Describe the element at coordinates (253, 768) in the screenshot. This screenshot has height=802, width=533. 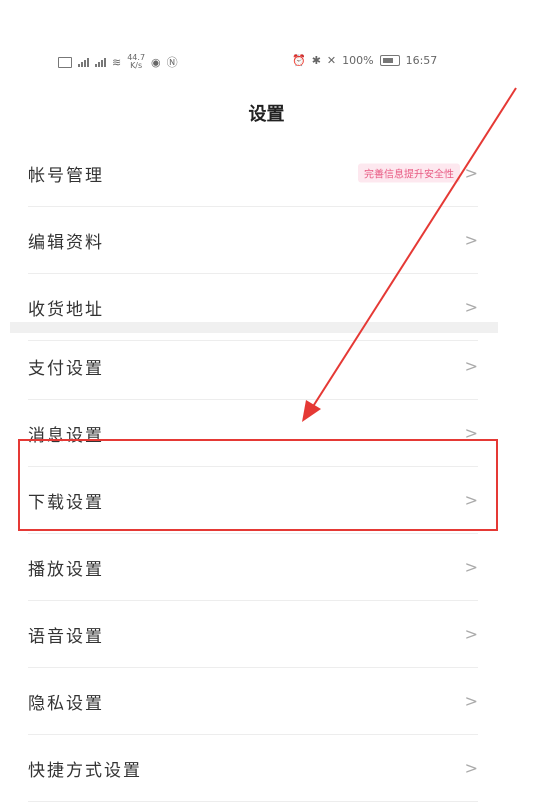
I see `menu-item-shortcut-settings: 快捷方式设置 >` at that location.